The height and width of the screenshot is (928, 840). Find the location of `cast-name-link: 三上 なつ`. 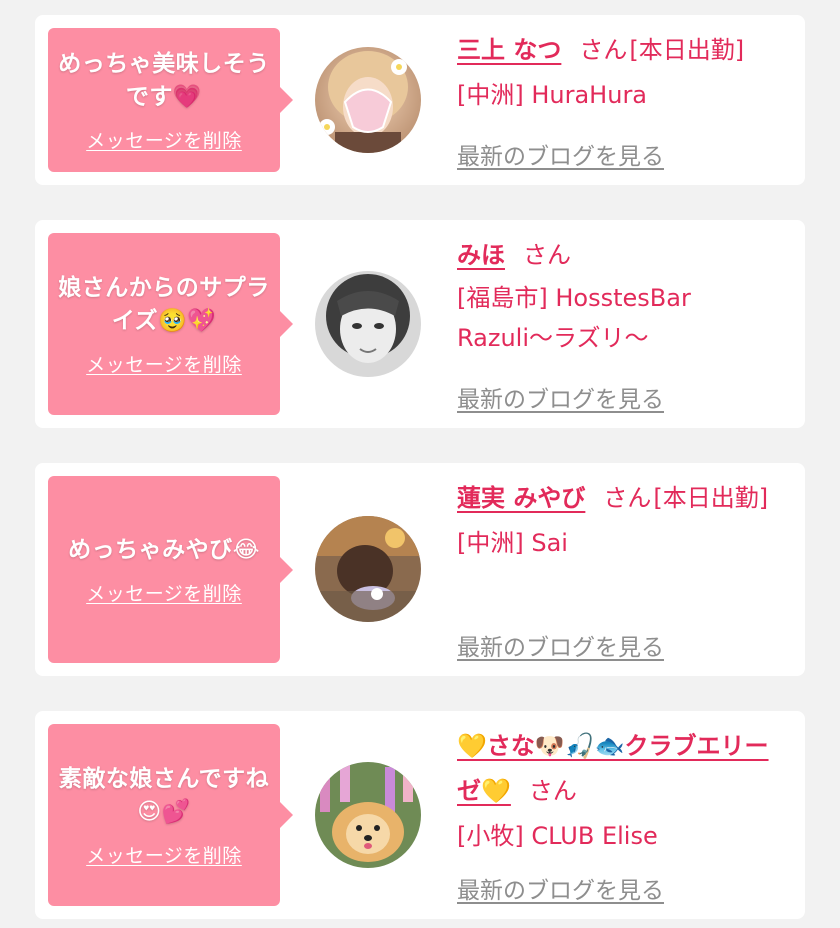

cast-name-link: 三上 なつ is located at coordinates (509, 50).